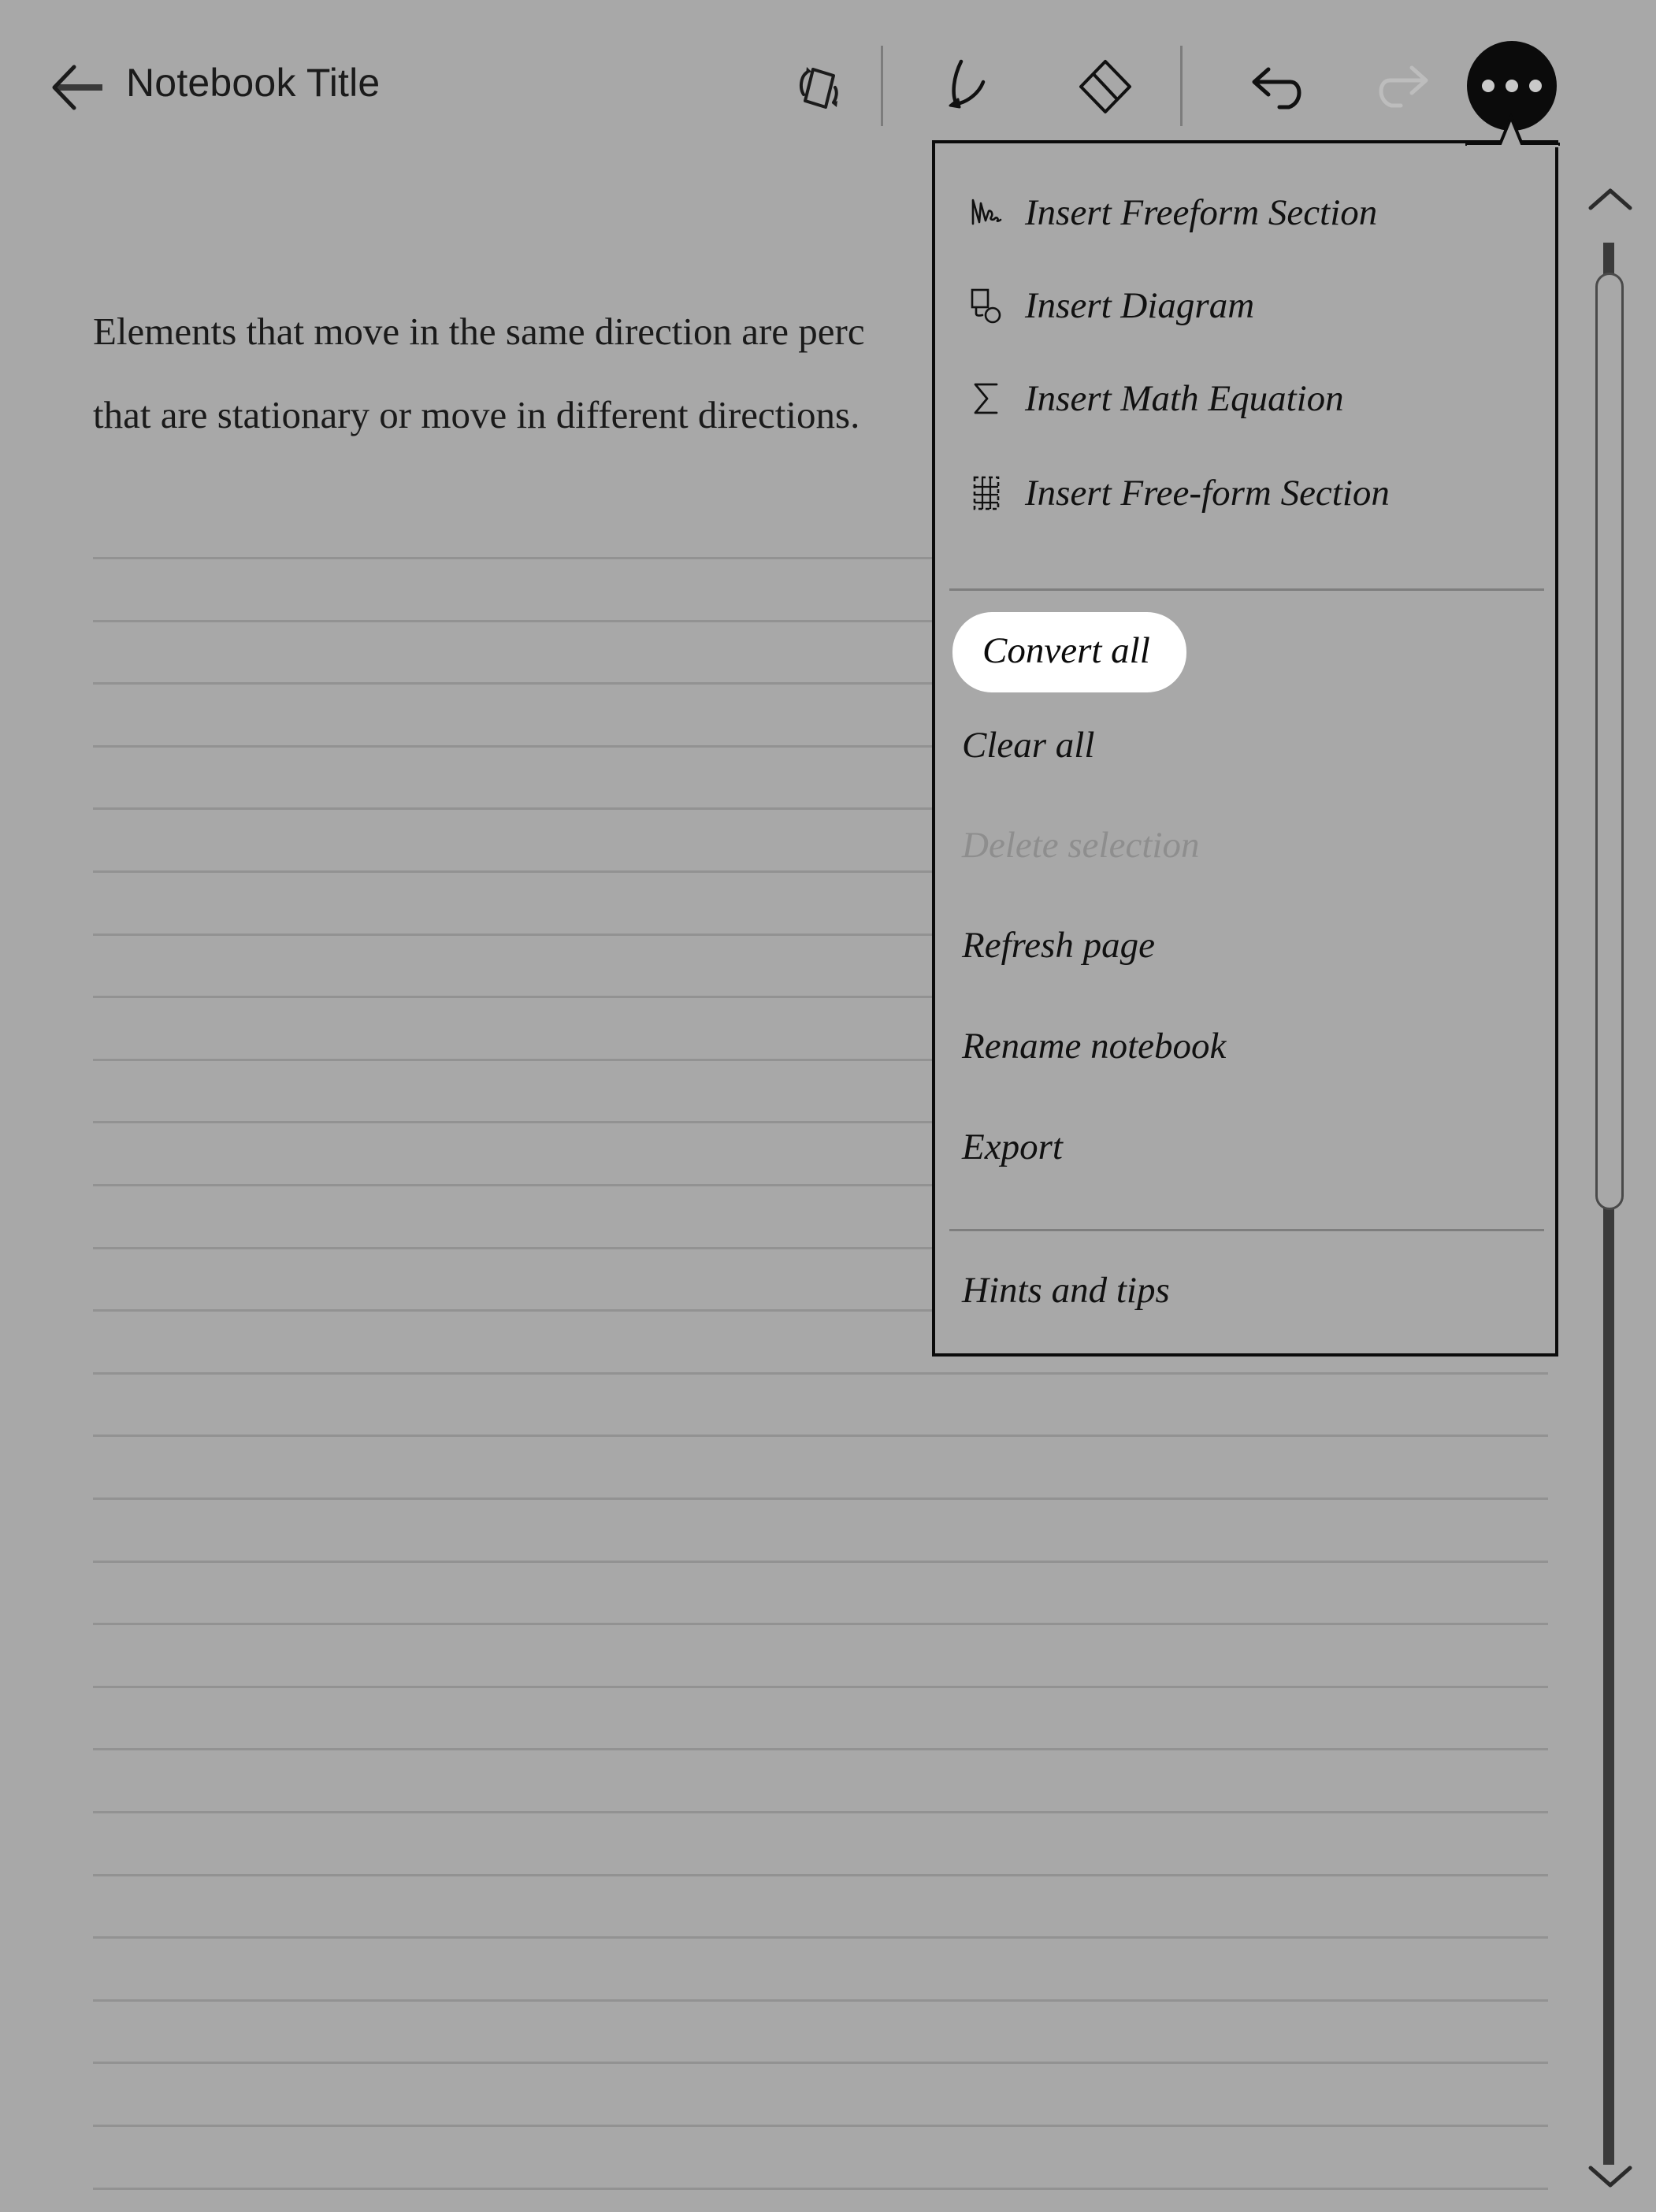 The width and height of the screenshot is (1656, 2212). What do you see at coordinates (968, 84) in the screenshot?
I see `pen-icon` at bounding box center [968, 84].